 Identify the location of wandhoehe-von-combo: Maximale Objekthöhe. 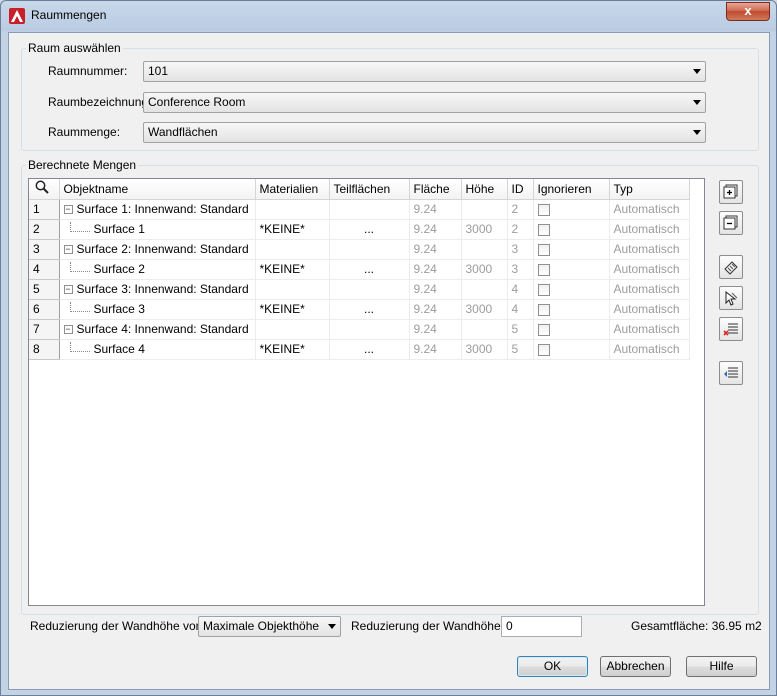
(269, 626).